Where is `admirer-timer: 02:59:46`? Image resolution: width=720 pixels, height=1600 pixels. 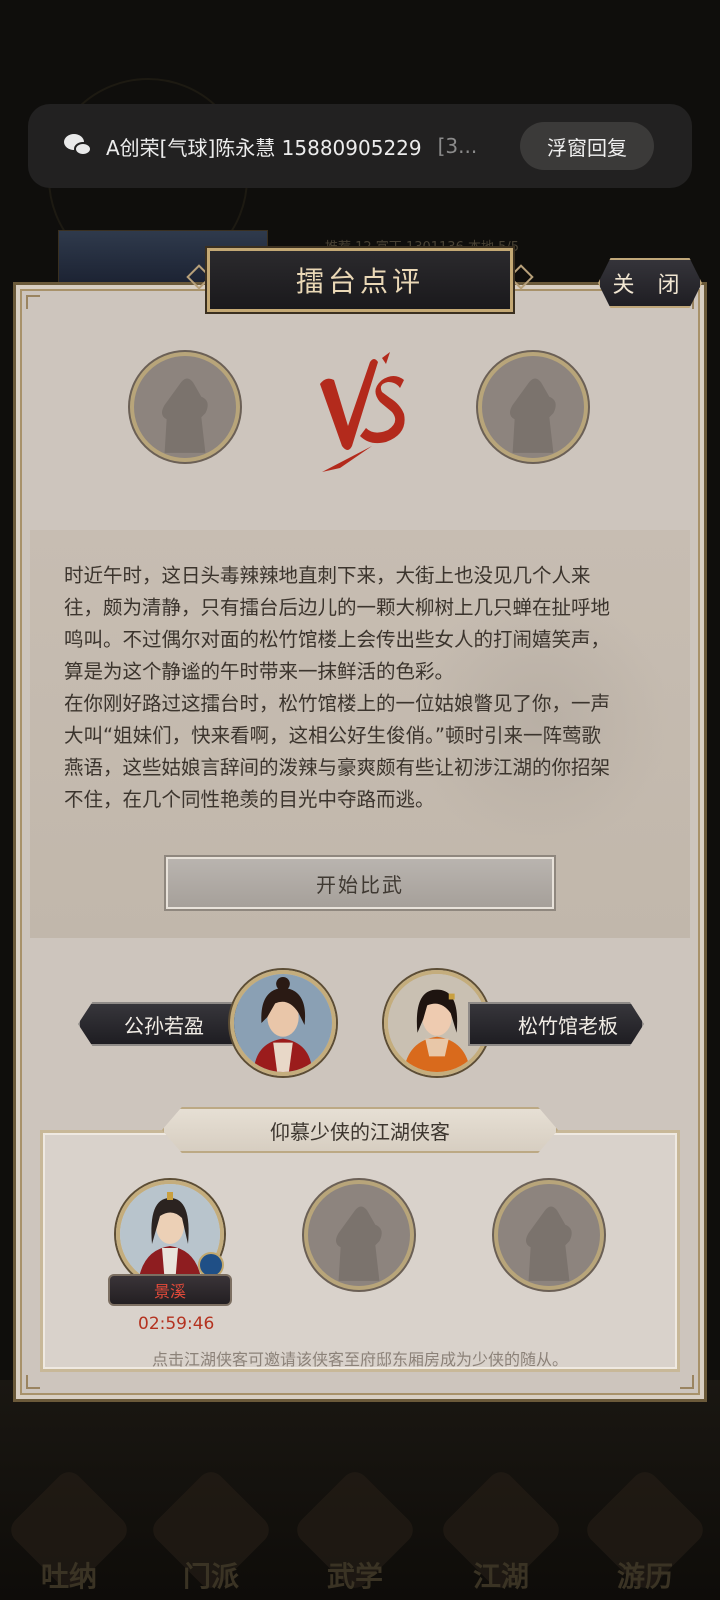 admirer-timer: 02:59:46 is located at coordinates (176, 1324).